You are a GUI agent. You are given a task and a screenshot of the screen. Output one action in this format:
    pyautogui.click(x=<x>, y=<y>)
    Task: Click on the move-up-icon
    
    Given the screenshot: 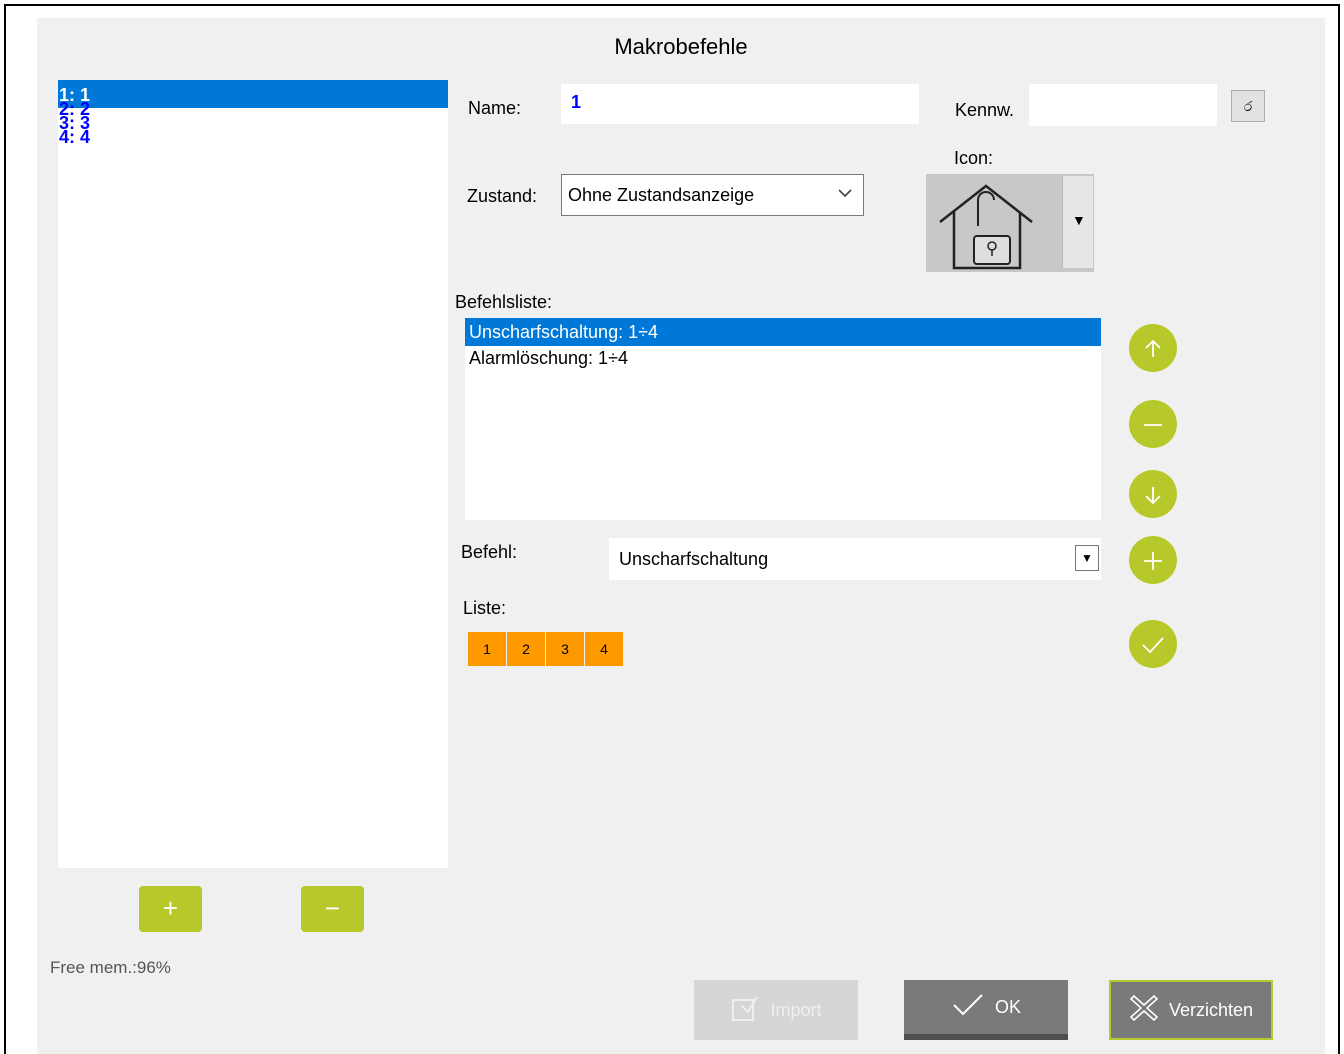 What is the action you would take?
    pyautogui.click(x=1153, y=347)
    